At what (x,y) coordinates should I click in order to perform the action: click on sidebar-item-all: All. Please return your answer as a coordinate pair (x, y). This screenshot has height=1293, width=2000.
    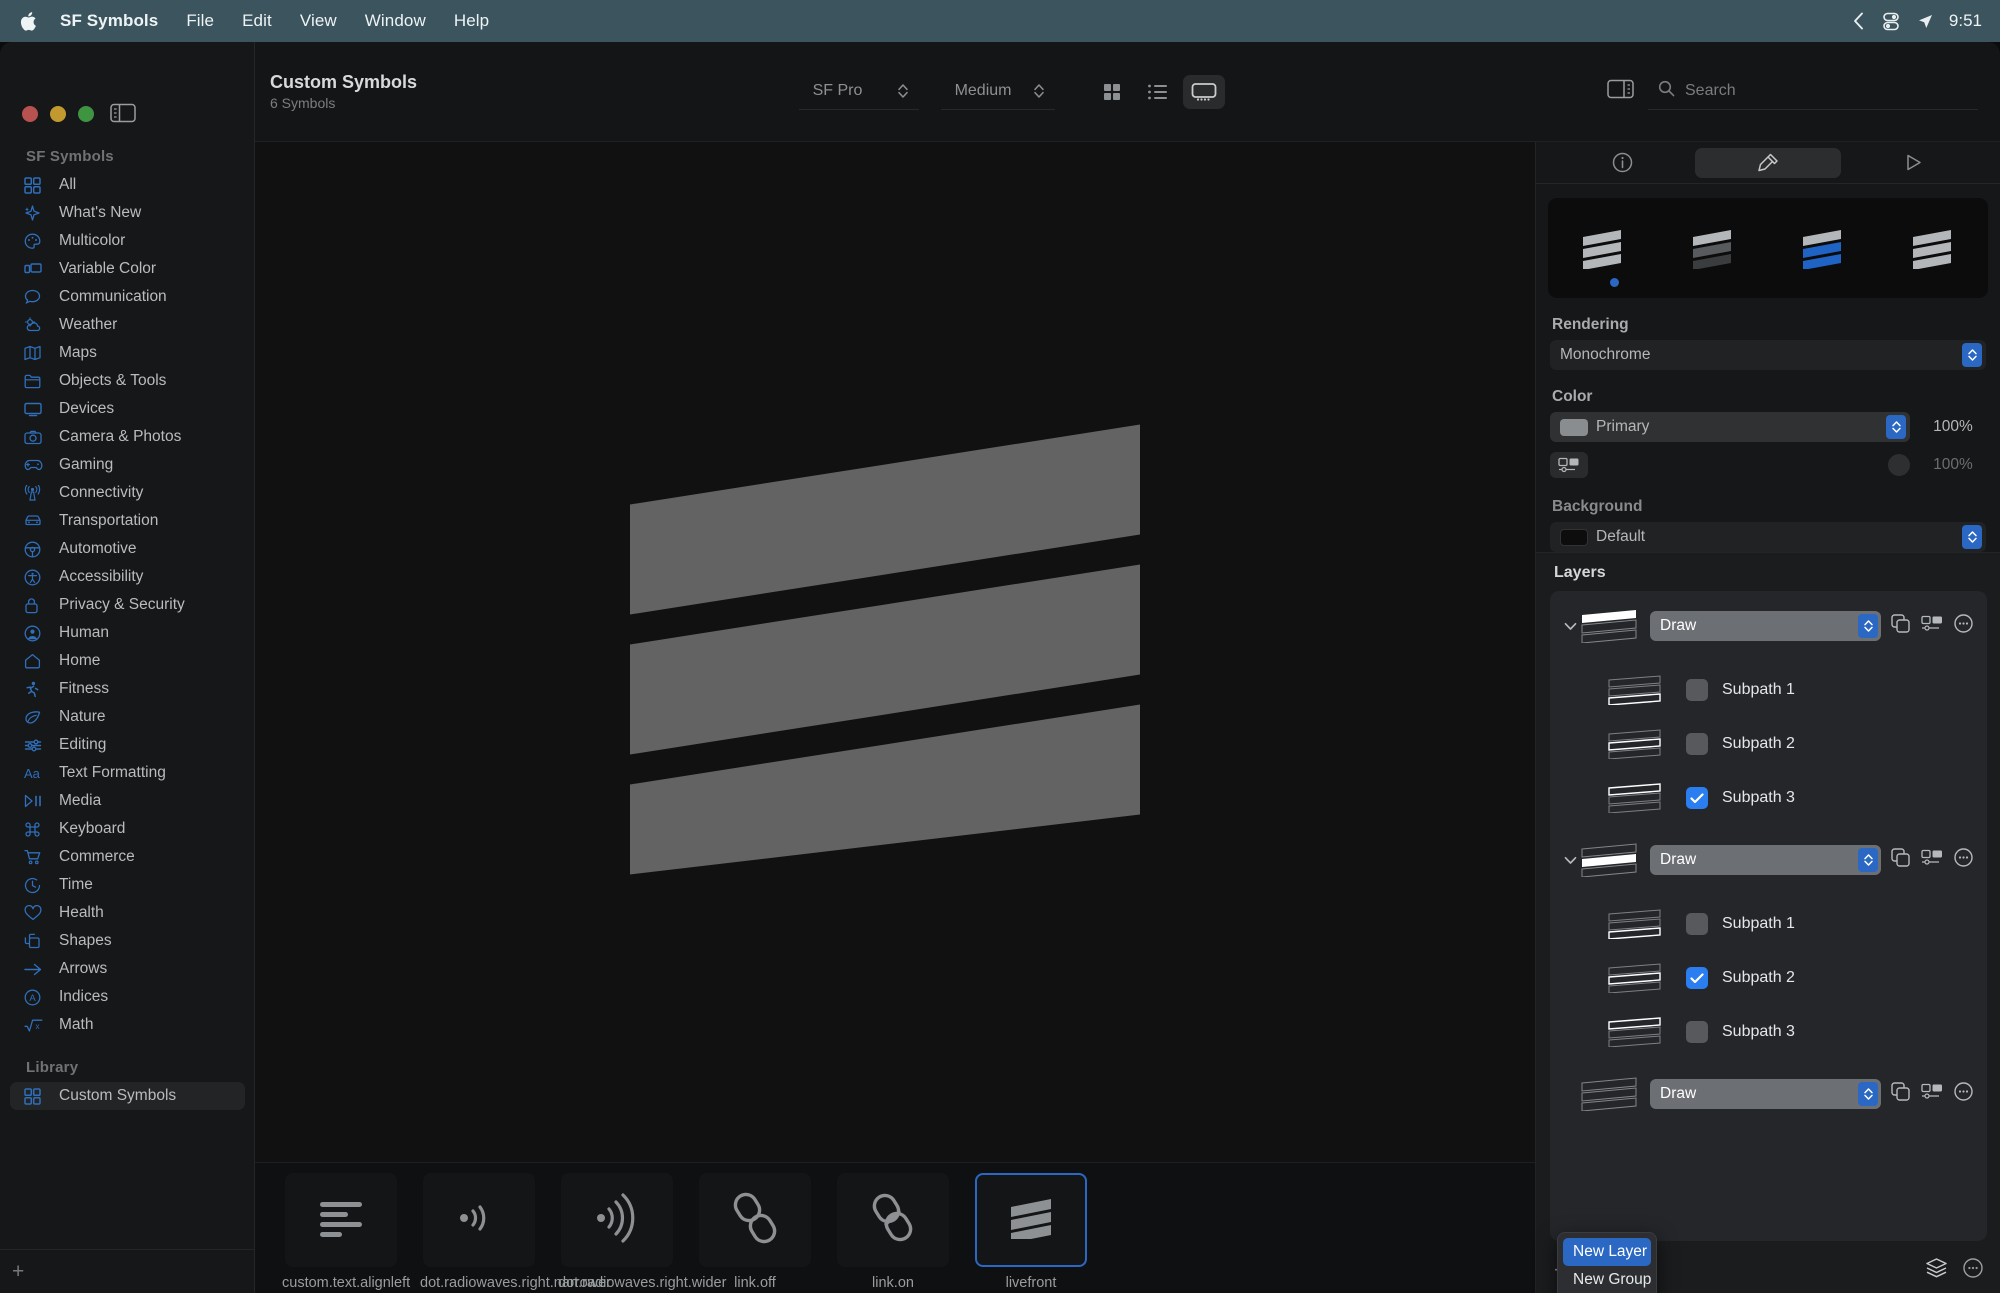
    Looking at the image, I should click on (127, 185).